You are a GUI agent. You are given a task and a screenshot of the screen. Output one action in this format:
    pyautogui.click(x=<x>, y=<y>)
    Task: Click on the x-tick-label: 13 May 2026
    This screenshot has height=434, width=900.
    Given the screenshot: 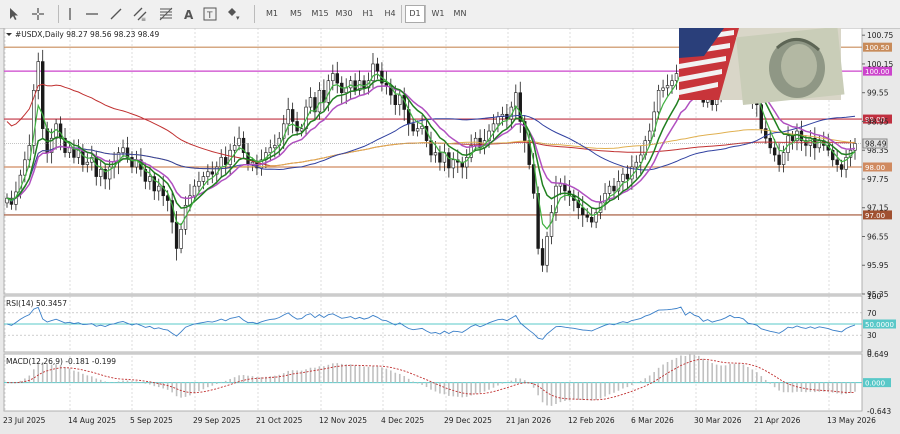 What is the action you would take?
    pyautogui.click(x=851, y=420)
    